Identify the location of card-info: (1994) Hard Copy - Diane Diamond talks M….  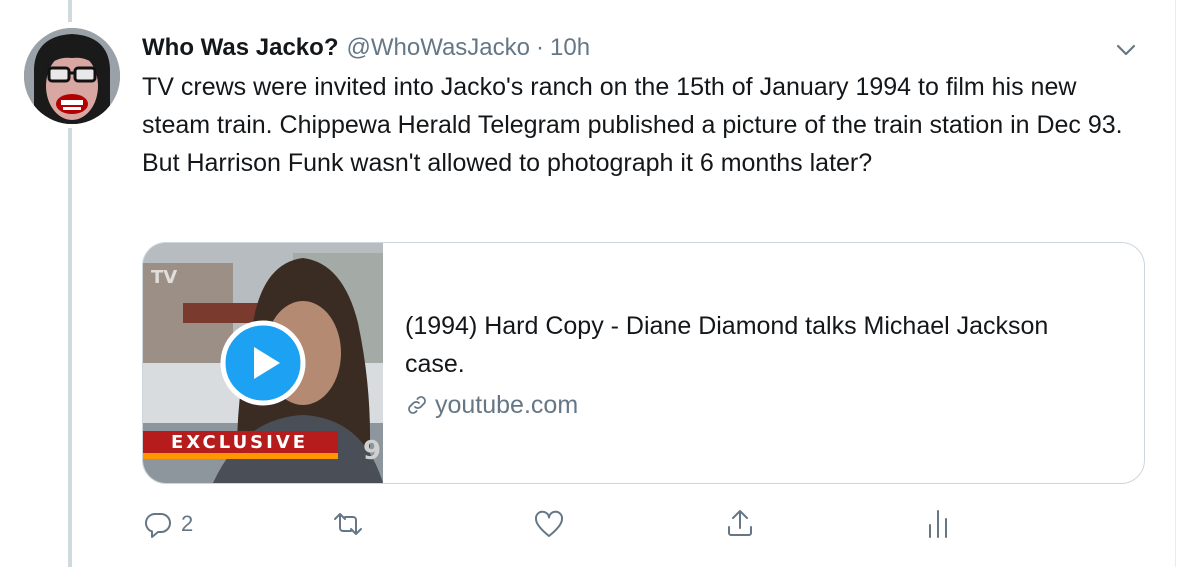
(755, 366).